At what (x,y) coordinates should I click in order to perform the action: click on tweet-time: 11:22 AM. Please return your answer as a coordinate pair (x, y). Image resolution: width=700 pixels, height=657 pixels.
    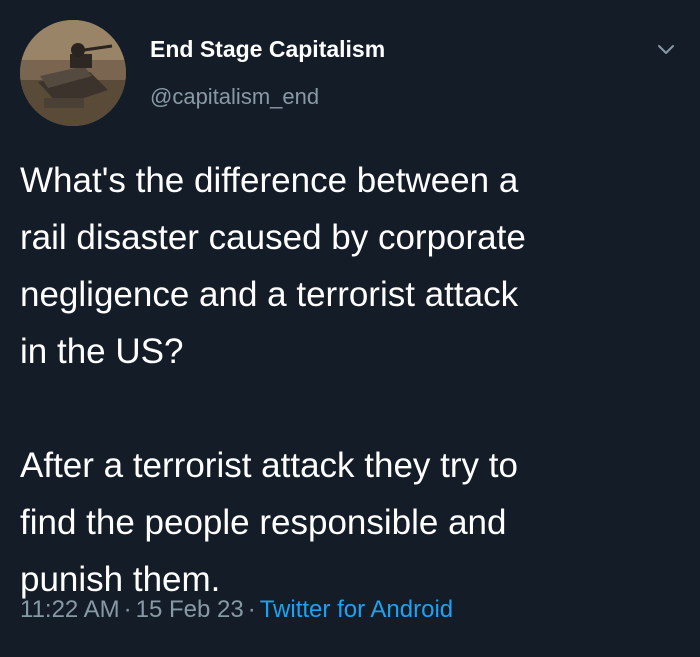
    Looking at the image, I should click on (70, 609).